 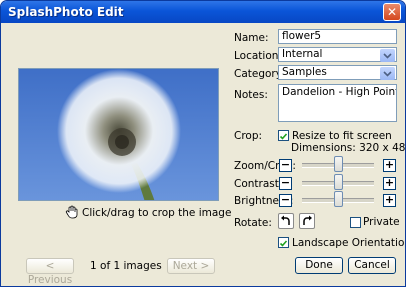 I want to click on rotate-right-button, so click(x=307, y=221).